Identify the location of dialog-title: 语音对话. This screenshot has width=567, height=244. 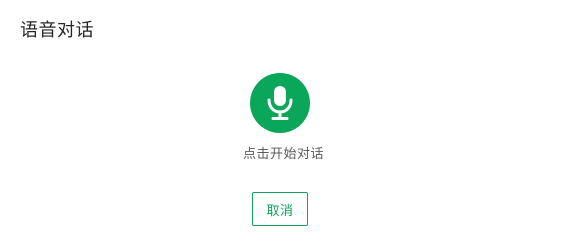
(57, 30).